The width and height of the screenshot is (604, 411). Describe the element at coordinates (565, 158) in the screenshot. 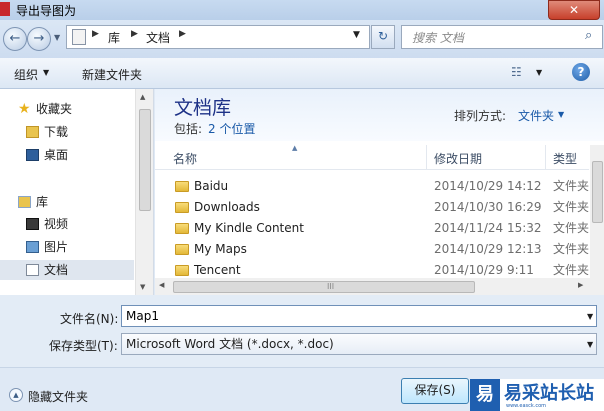

I see `column-header-type: 类型` at that location.